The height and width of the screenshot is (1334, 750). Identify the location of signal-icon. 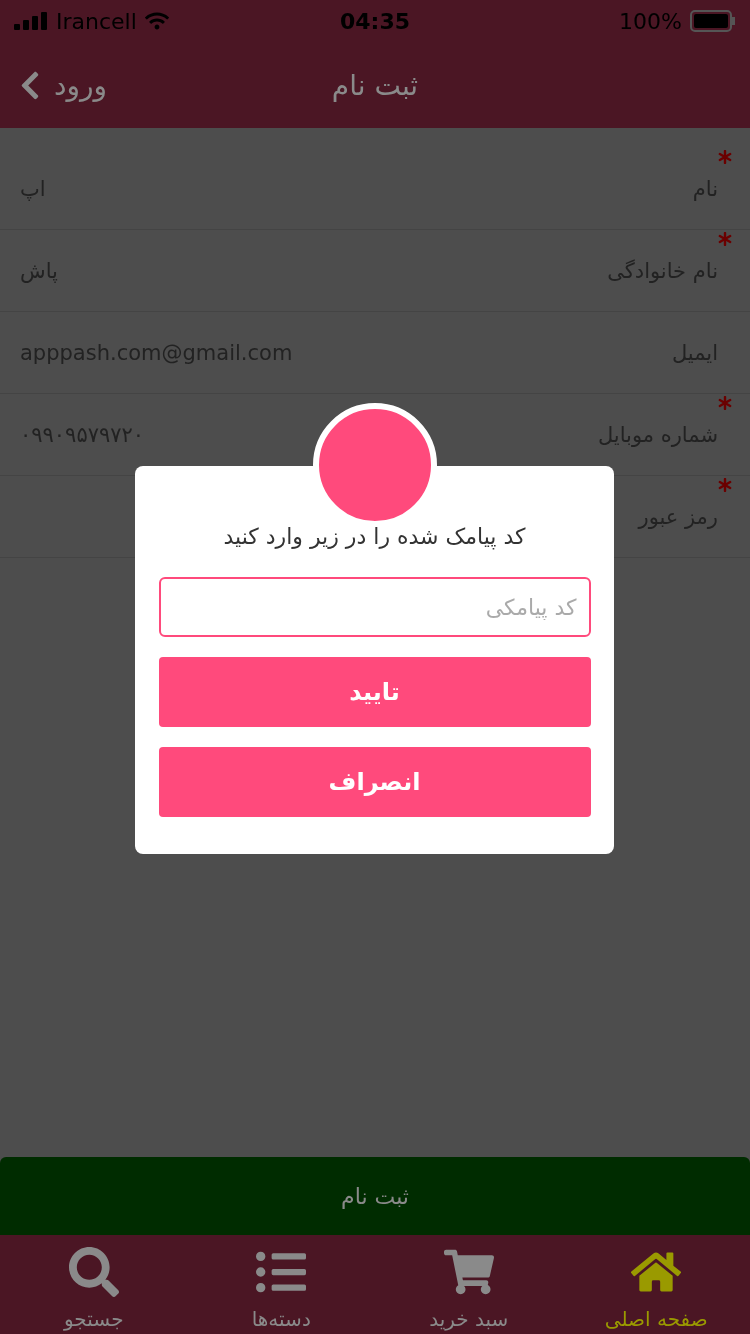
(31, 21).